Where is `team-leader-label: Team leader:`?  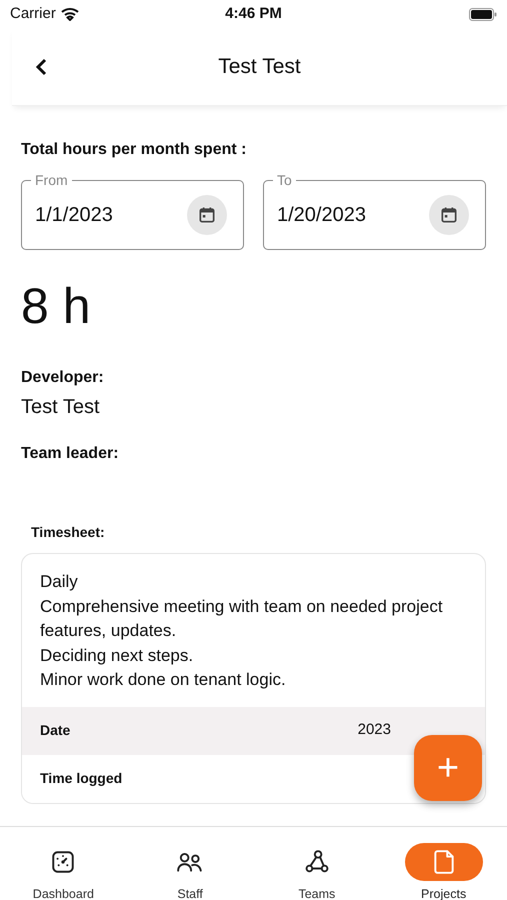
team-leader-label: Team leader: is located at coordinates (70, 454).